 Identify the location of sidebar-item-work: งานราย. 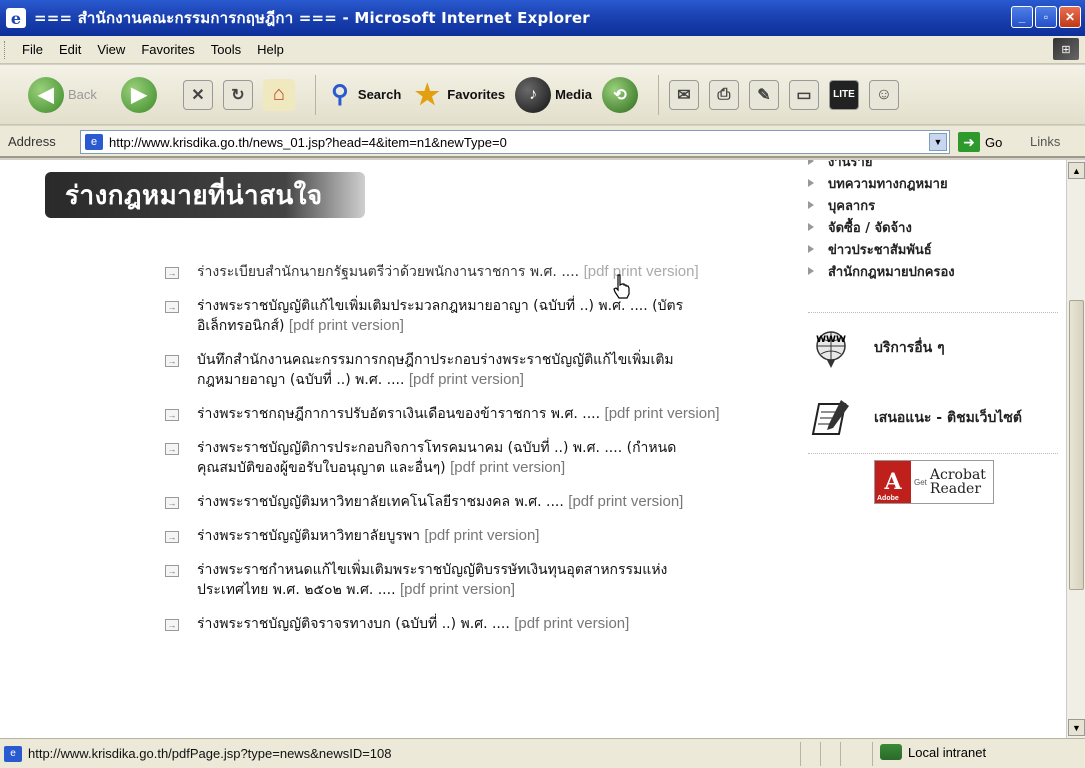
(933, 166).